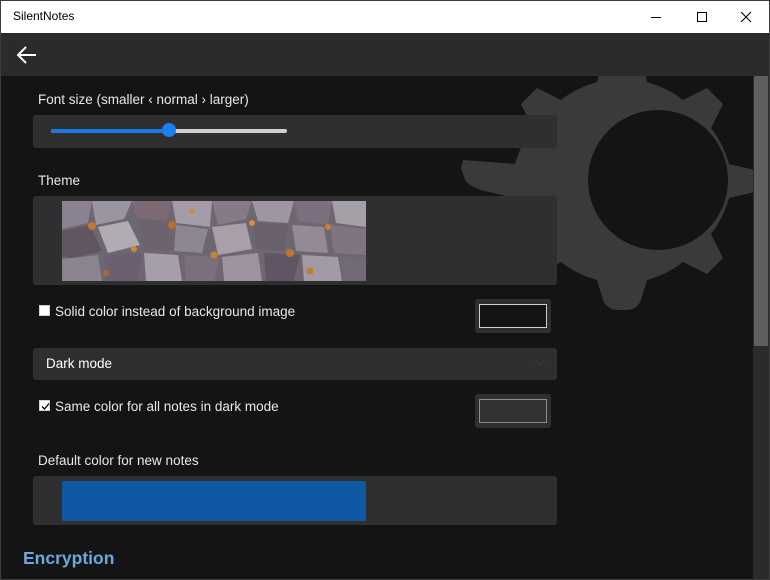 The width and height of the screenshot is (770, 580). I want to click on back-arrow-icon, so click(26, 55).